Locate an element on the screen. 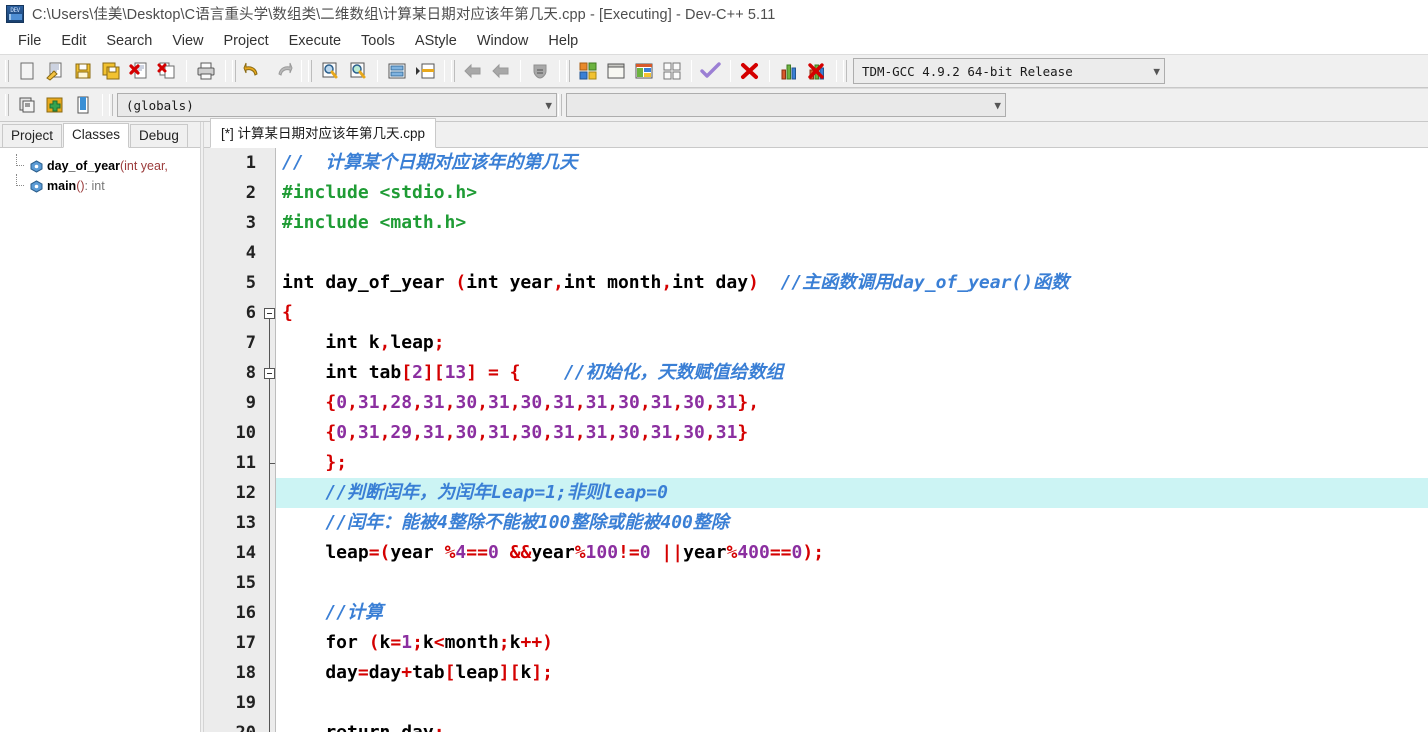  toggle-bookmark-icon is located at coordinates (83, 105).